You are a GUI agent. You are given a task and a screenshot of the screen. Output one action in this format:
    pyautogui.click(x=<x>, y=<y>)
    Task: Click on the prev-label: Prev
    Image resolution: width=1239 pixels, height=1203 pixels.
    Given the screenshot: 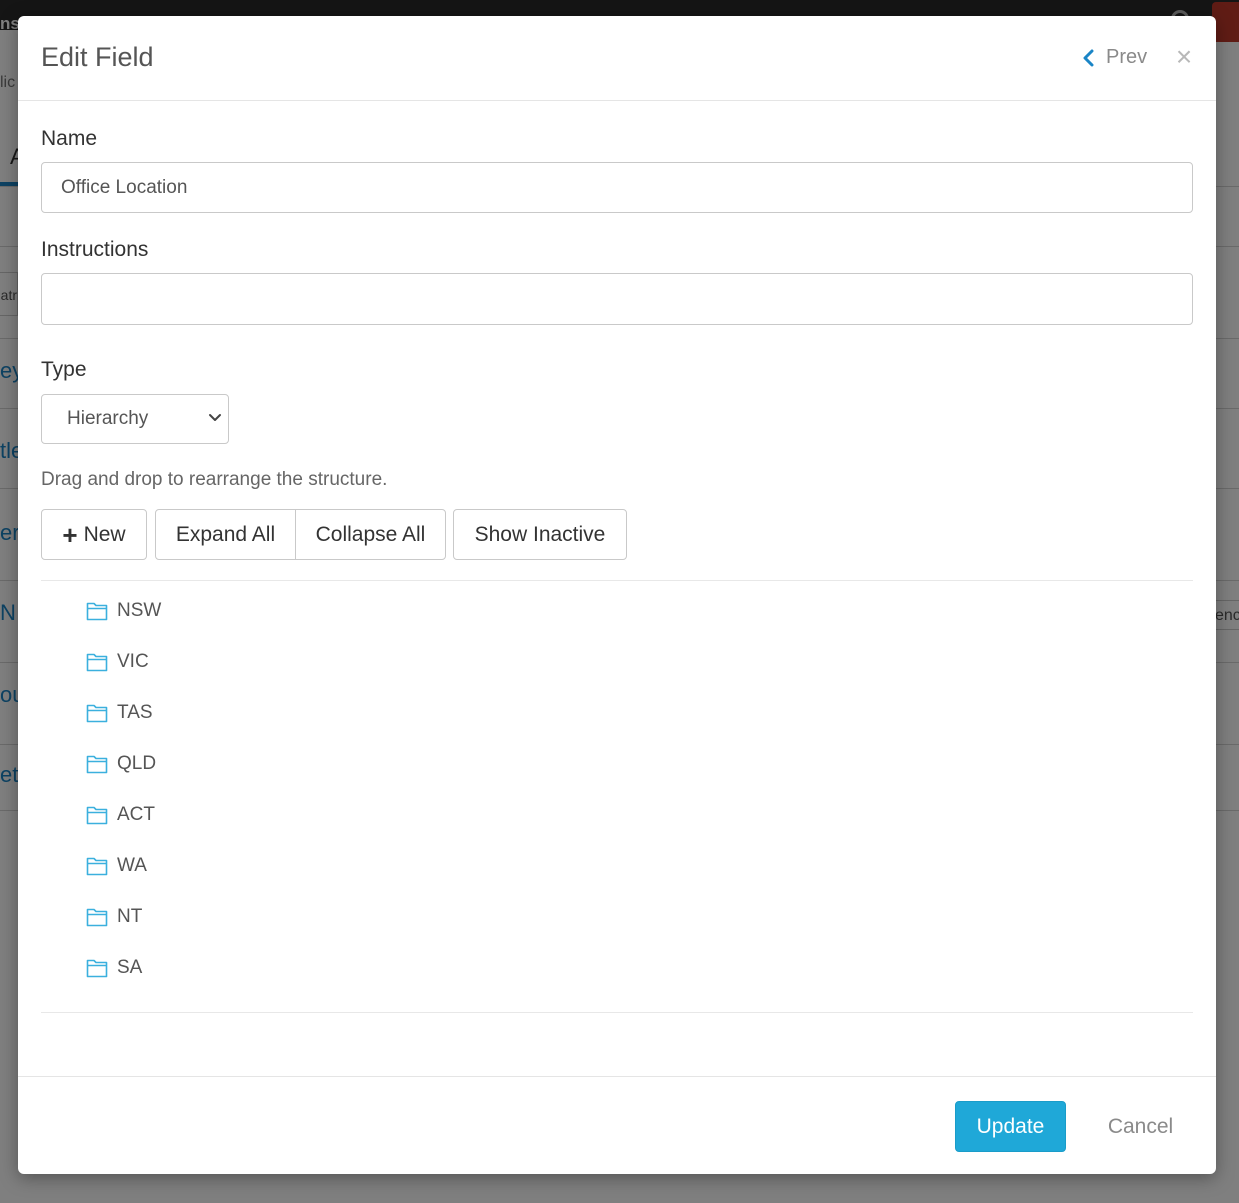 What is the action you would take?
    pyautogui.click(x=1127, y=57)
    